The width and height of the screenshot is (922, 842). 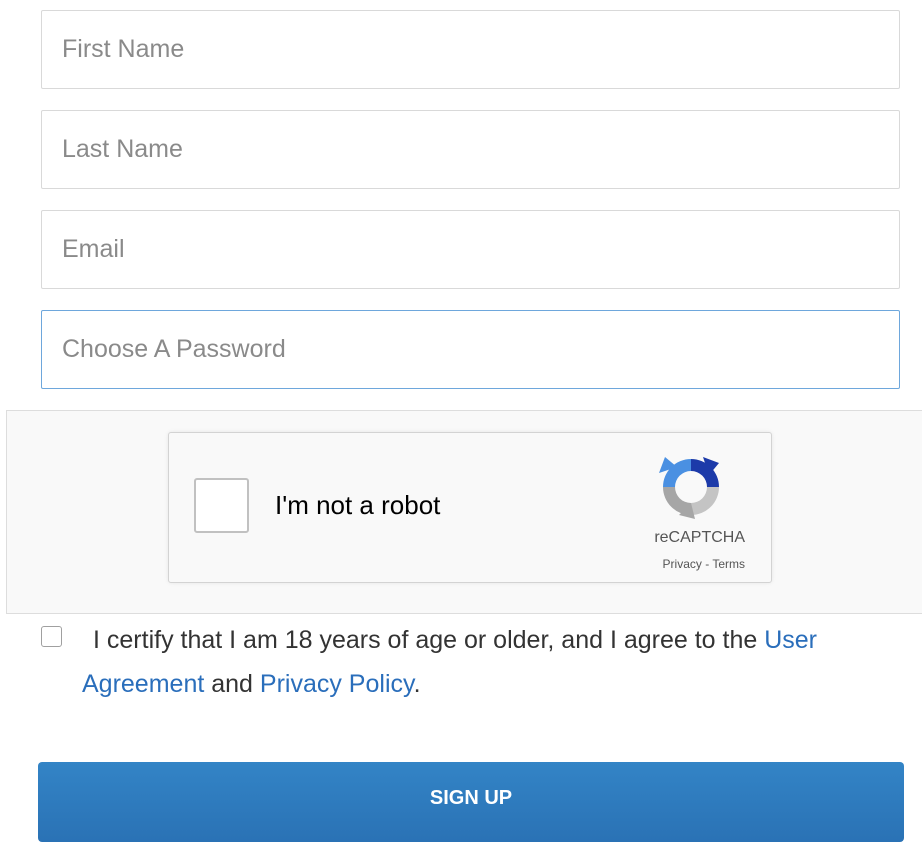 I want to click on email-field, so click(x=470, y=249).